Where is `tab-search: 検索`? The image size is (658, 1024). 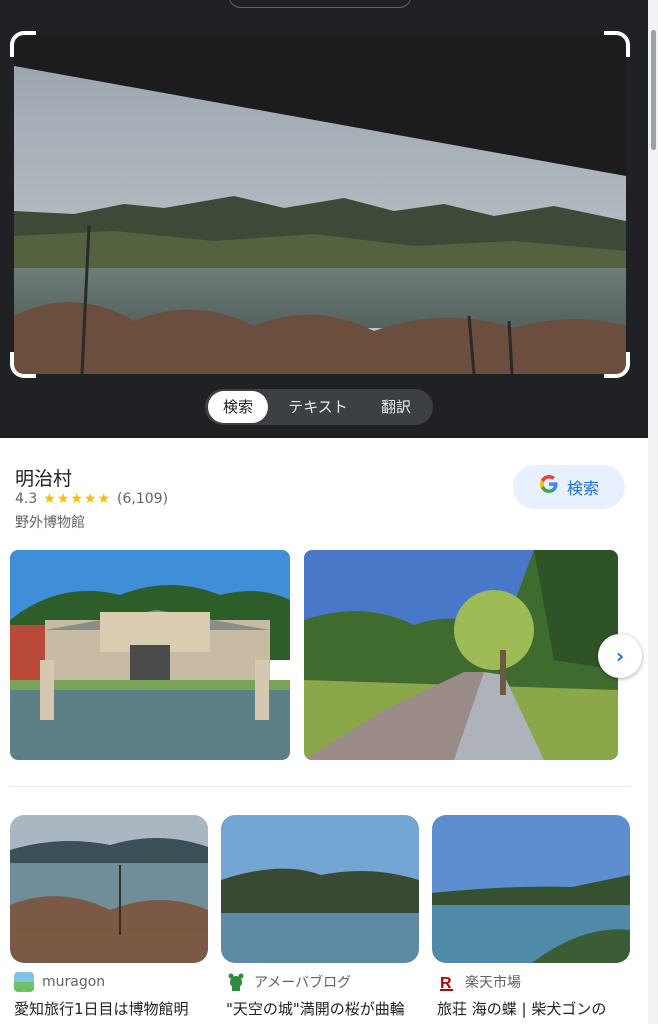 tab-search: 検索 is located at coordinates (238, 407).